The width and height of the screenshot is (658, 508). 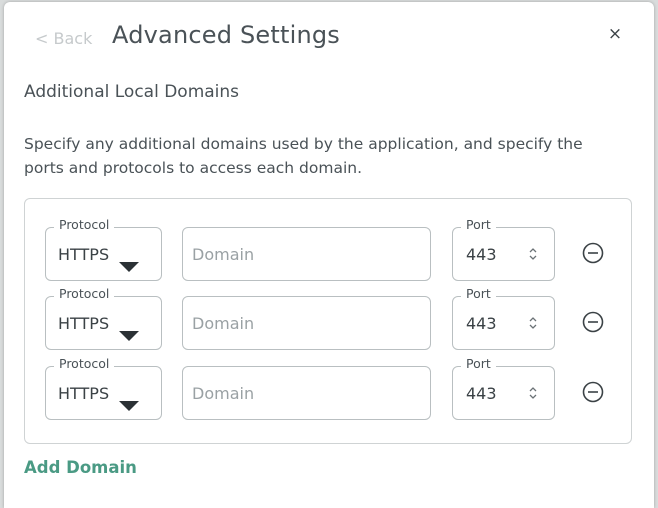 What do you see at coordinates (63, 38) in the screenshot?
I see `back-link: < Back` at bounding box center [63, 38].